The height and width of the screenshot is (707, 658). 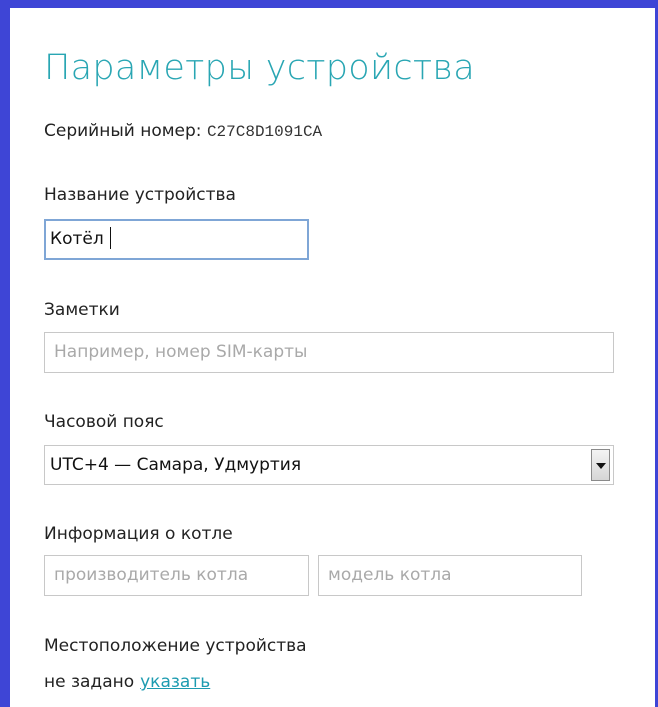 What do you see at coordinates (82, 310) in the screenshot?
I see `notes-label: Заметки` at bounding box center [82, 310].